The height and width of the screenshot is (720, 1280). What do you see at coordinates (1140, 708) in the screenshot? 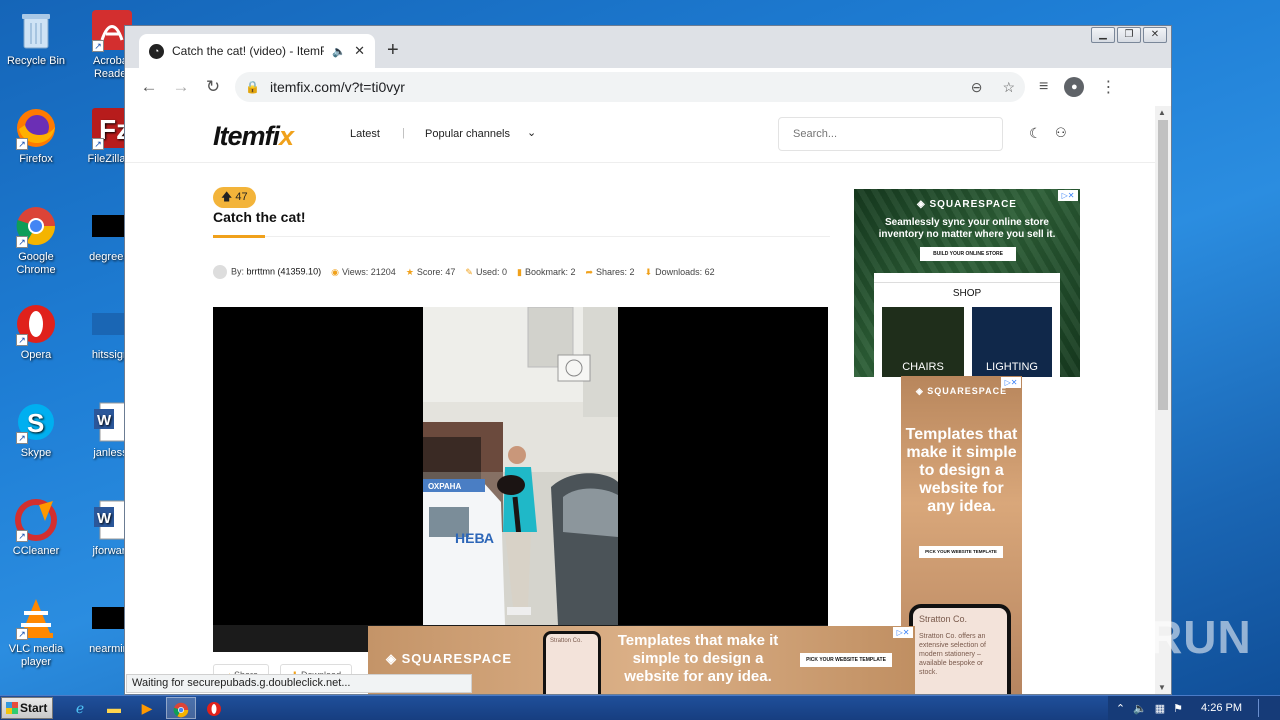
I see `volume-icon: 🔈` at bounding box center [1140, 708].